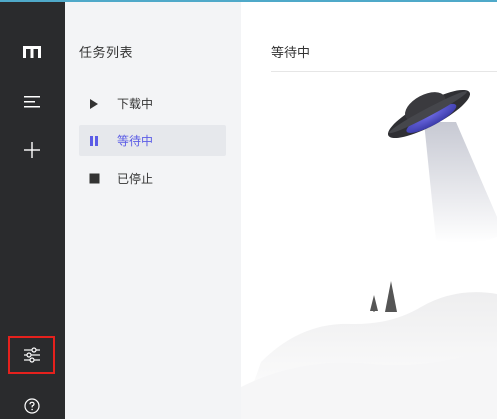 This screenshot has height=419, width=497. What do you see at coordinates (460, 182) in the screenshot?
I see `ufo-beam` at bounding box center [460, 182].